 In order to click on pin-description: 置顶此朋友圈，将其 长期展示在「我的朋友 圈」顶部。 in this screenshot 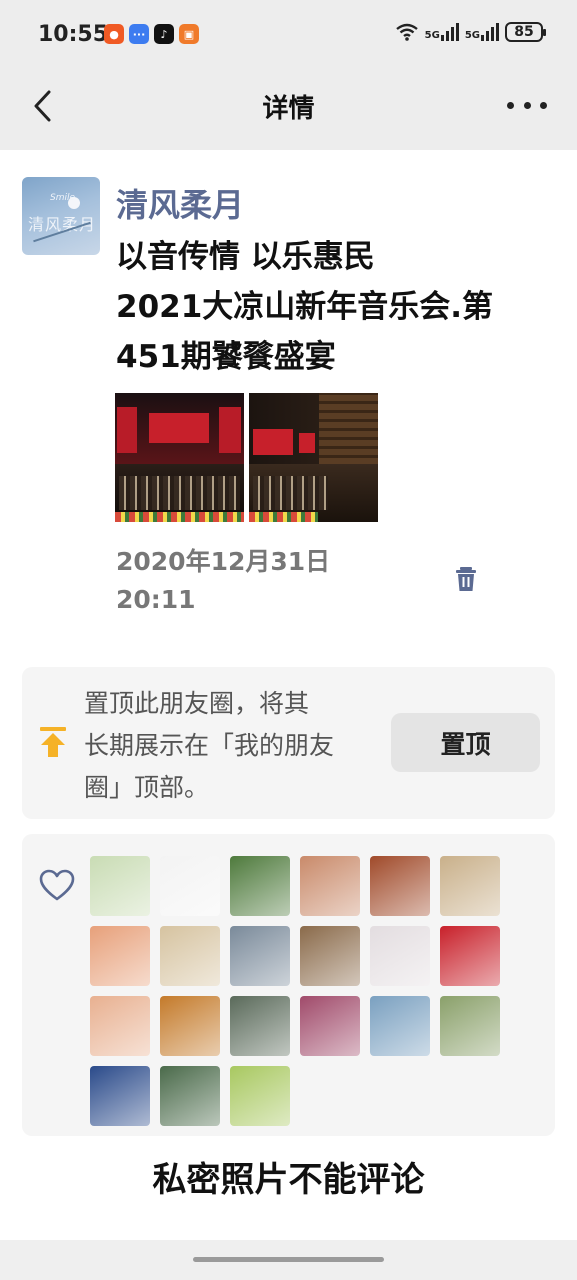, I will do `click(232, 746)`.